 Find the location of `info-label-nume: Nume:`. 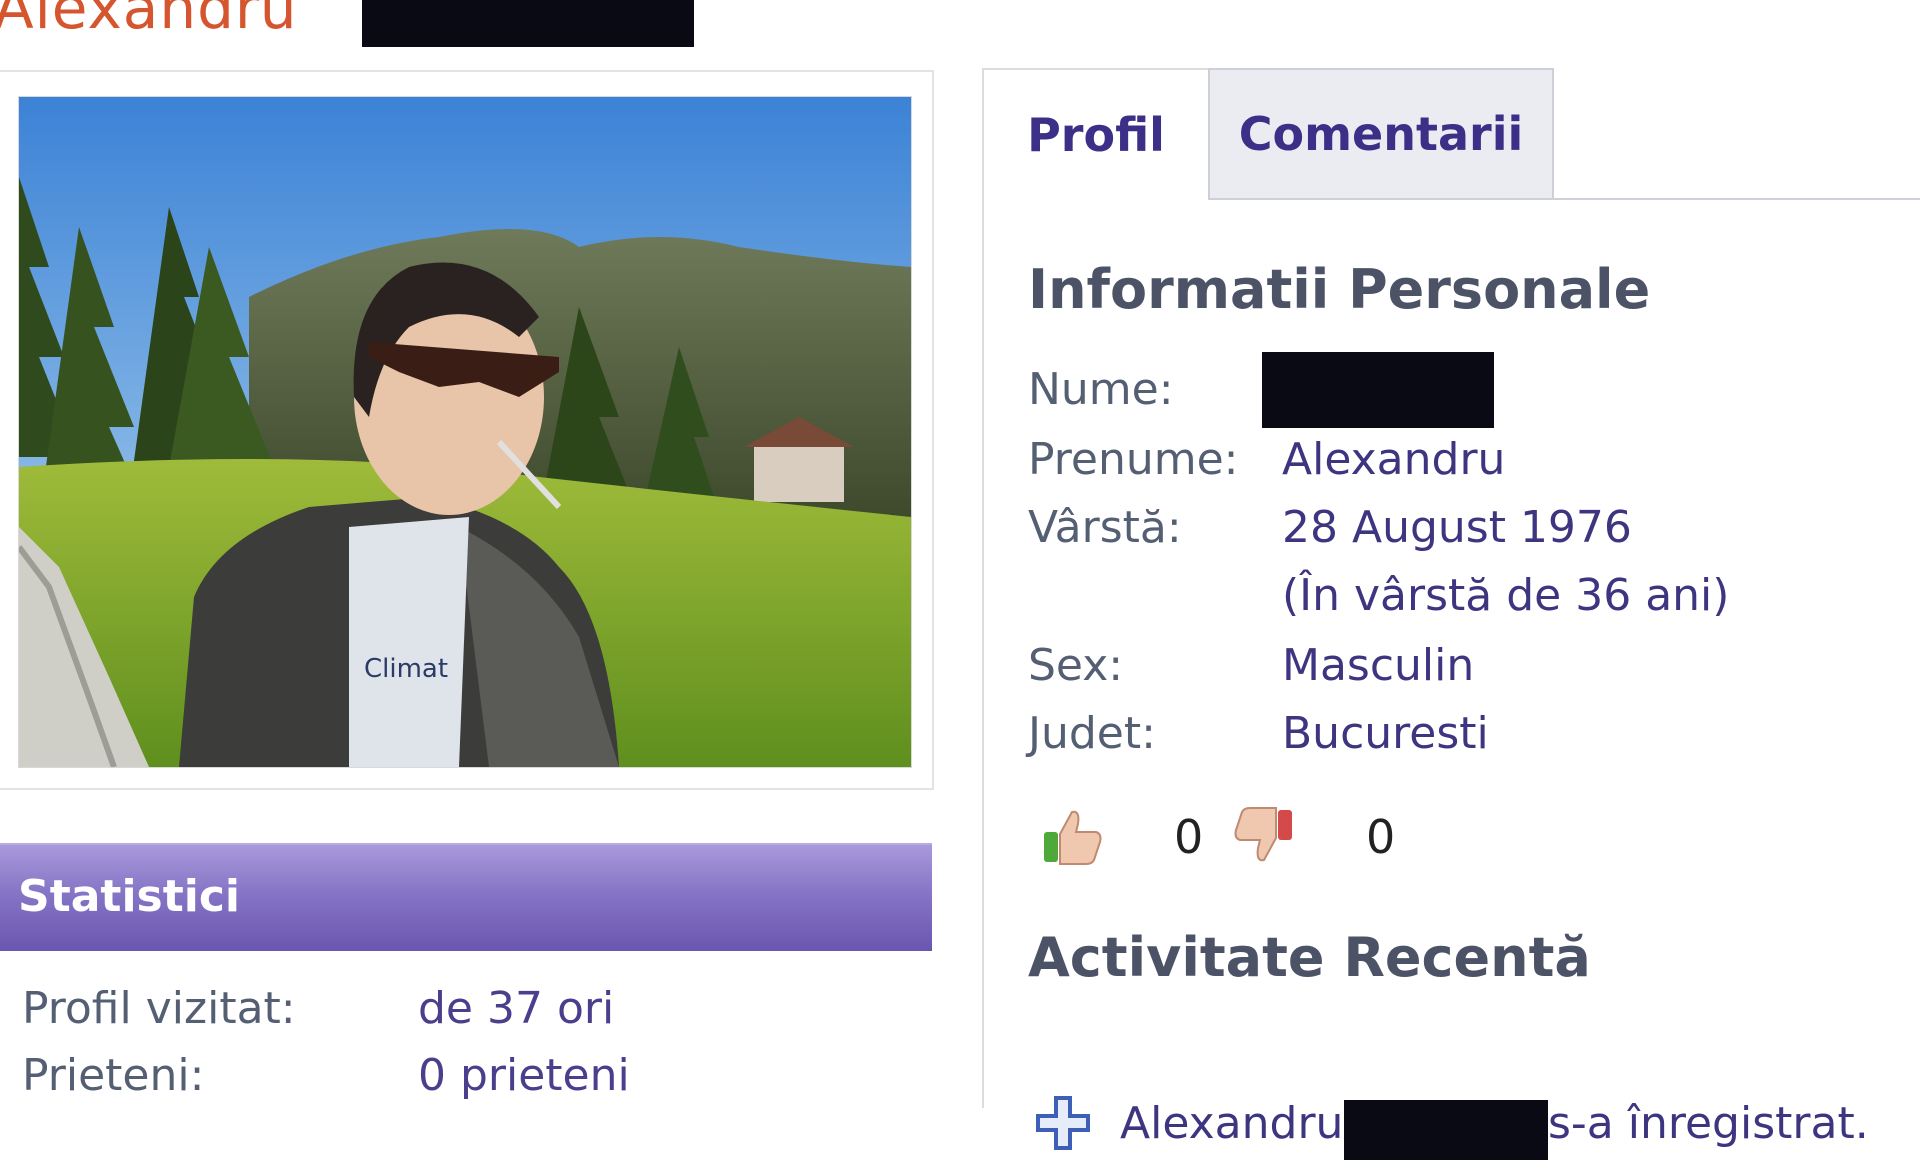

info-label-nume: Nume: is located at coordinates (1101, 389).